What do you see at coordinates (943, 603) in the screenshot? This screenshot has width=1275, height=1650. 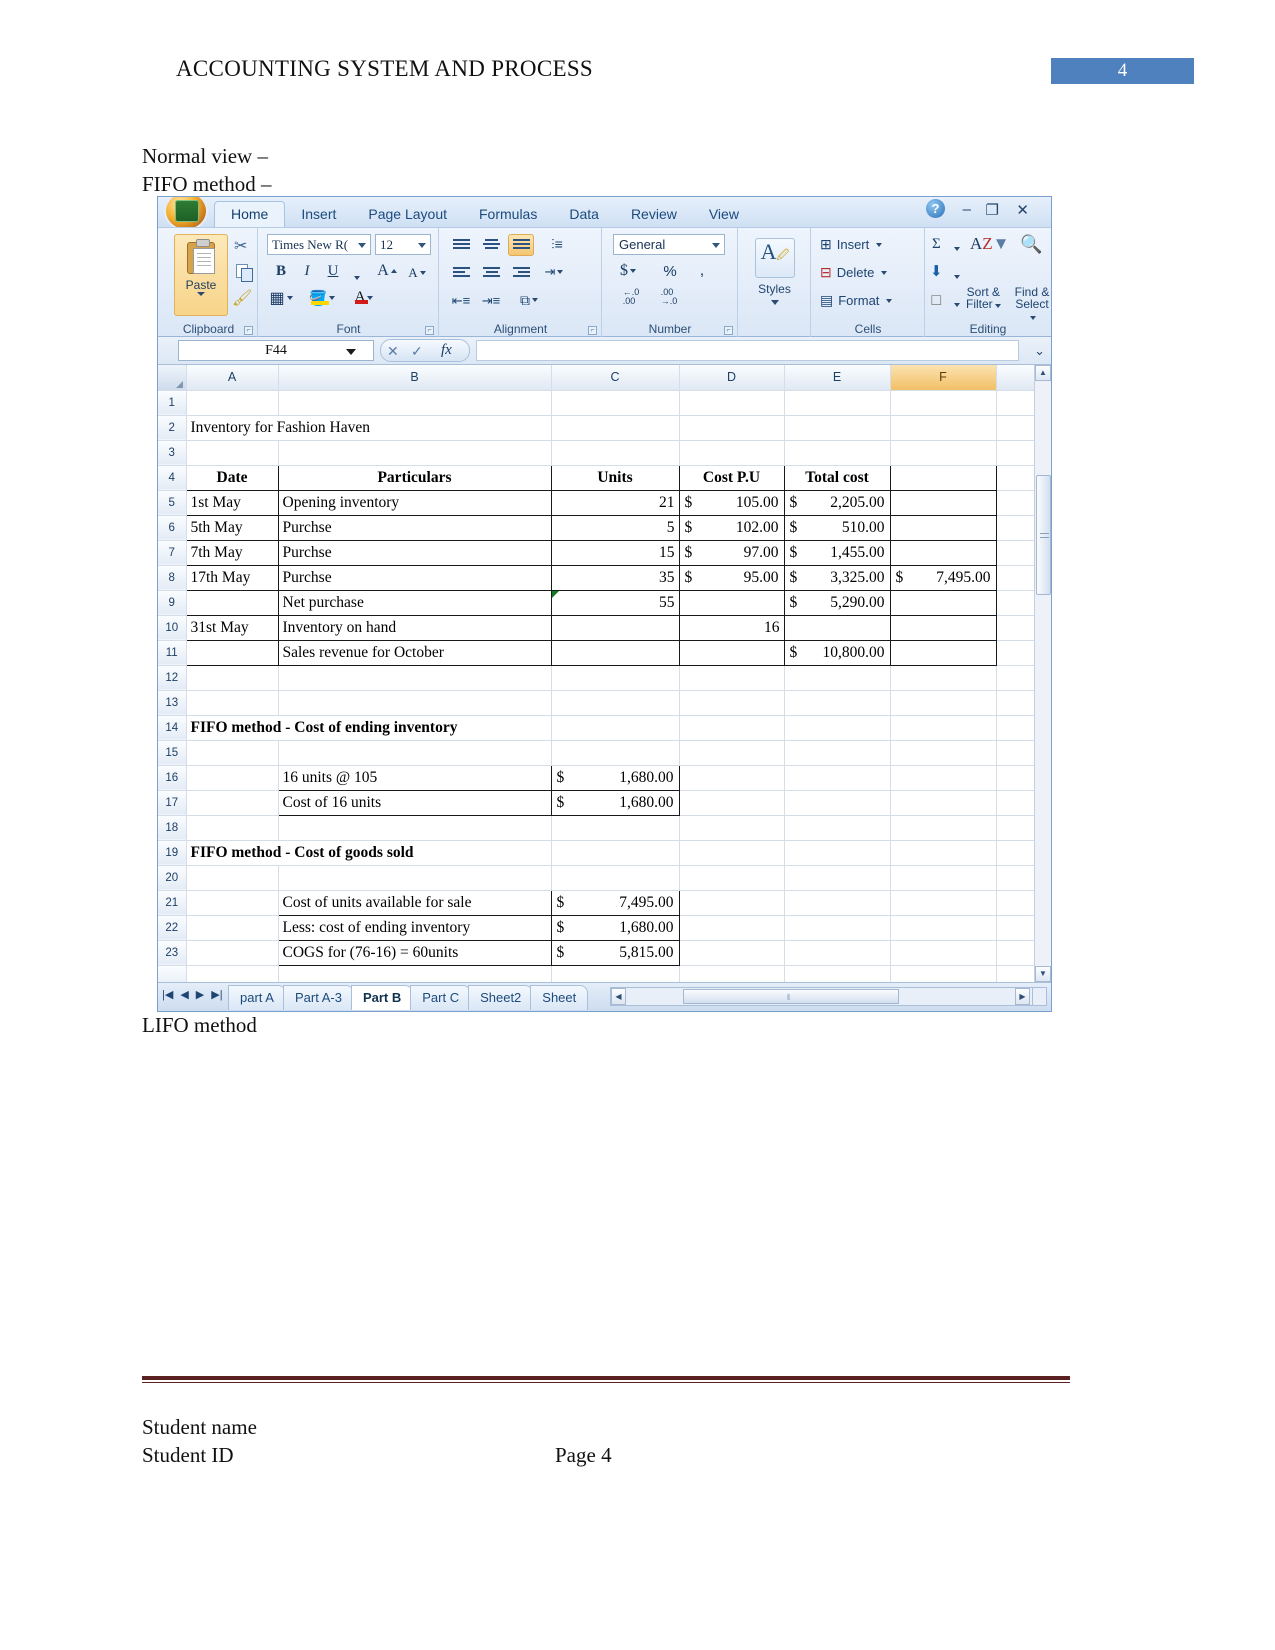 I see `cell-f9` at bounding box center [943, 603].